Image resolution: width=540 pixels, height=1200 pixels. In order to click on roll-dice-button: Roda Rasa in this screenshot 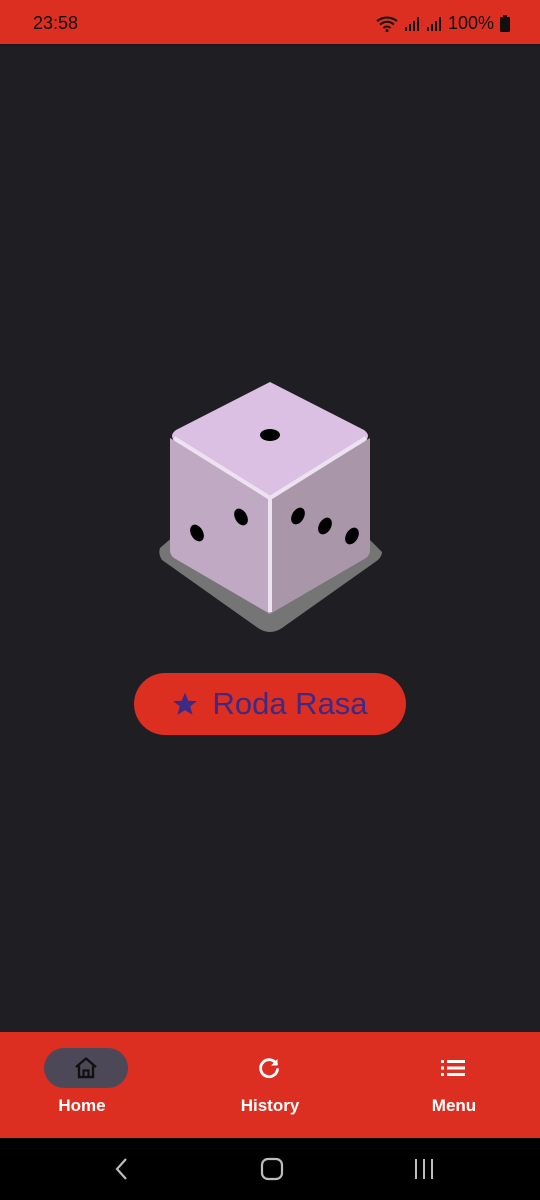, I will do `click(270, 704)`.